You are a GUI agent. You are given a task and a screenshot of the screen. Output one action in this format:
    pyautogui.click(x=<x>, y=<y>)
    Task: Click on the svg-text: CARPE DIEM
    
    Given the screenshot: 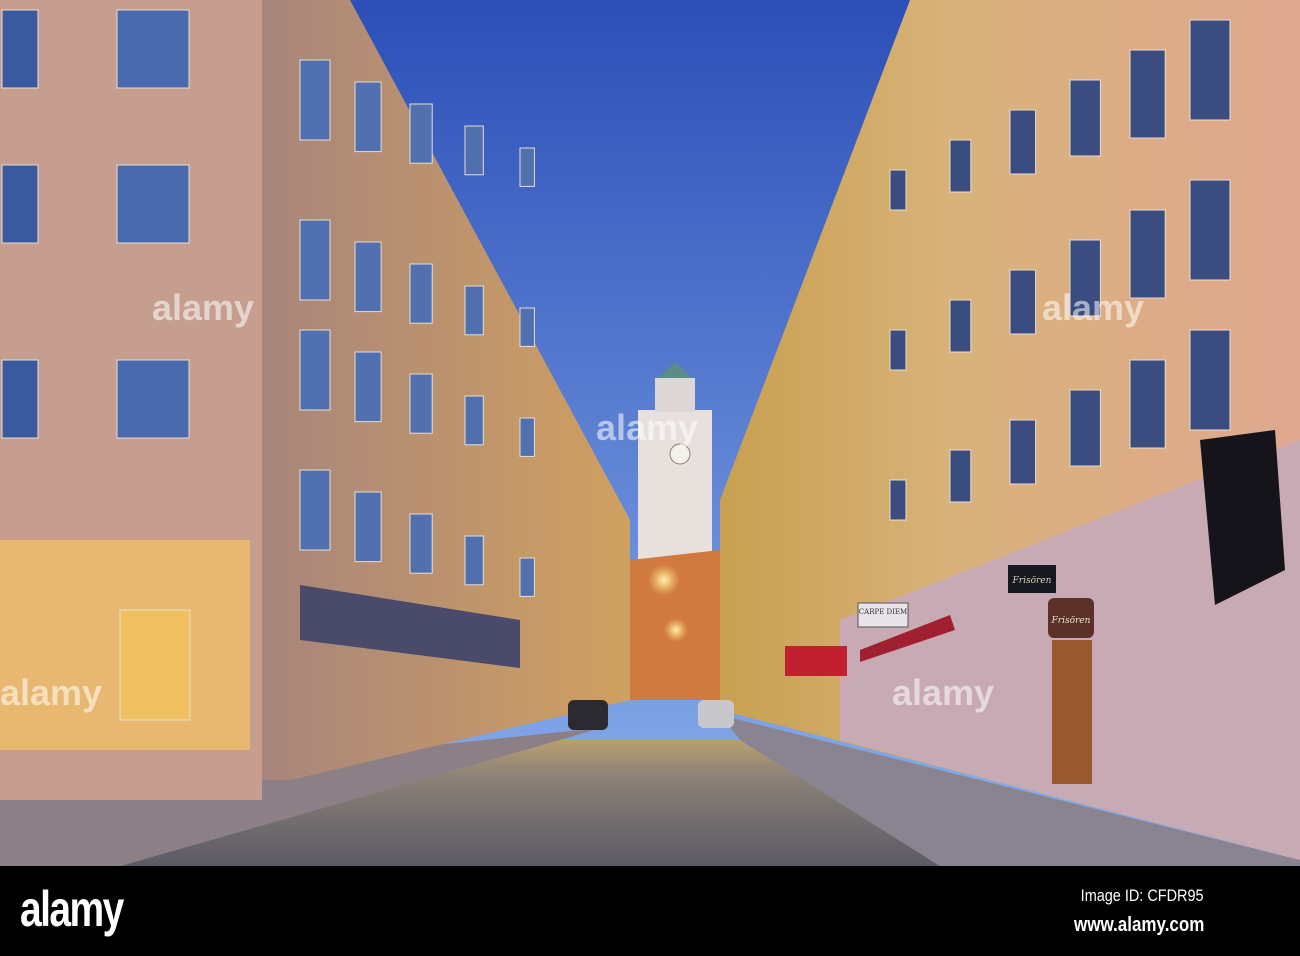 What is the action you would take?
    pyautogui.click(x=883, y=612)
    